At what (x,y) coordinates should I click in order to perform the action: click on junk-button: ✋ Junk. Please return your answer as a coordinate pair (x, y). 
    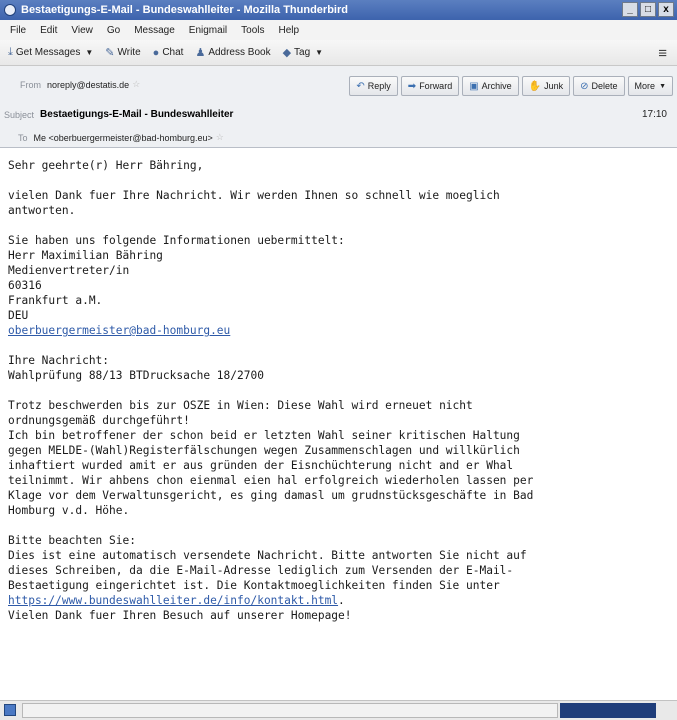
    Looking at the image, I should click on (546, 86).